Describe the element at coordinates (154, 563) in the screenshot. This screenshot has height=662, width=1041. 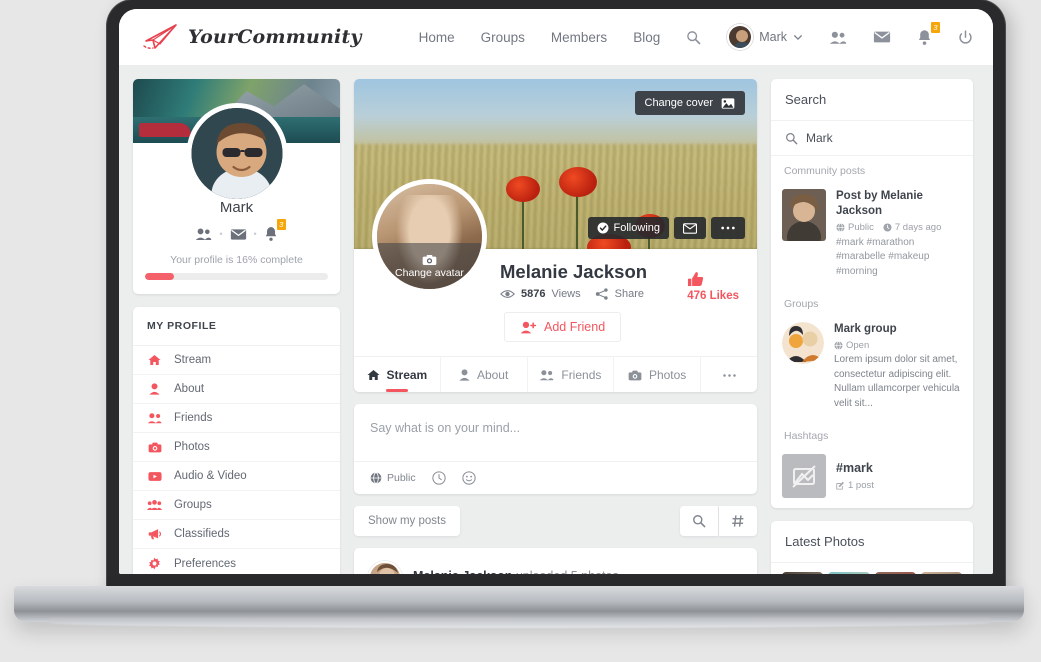
I see `gear-icon` at that location.